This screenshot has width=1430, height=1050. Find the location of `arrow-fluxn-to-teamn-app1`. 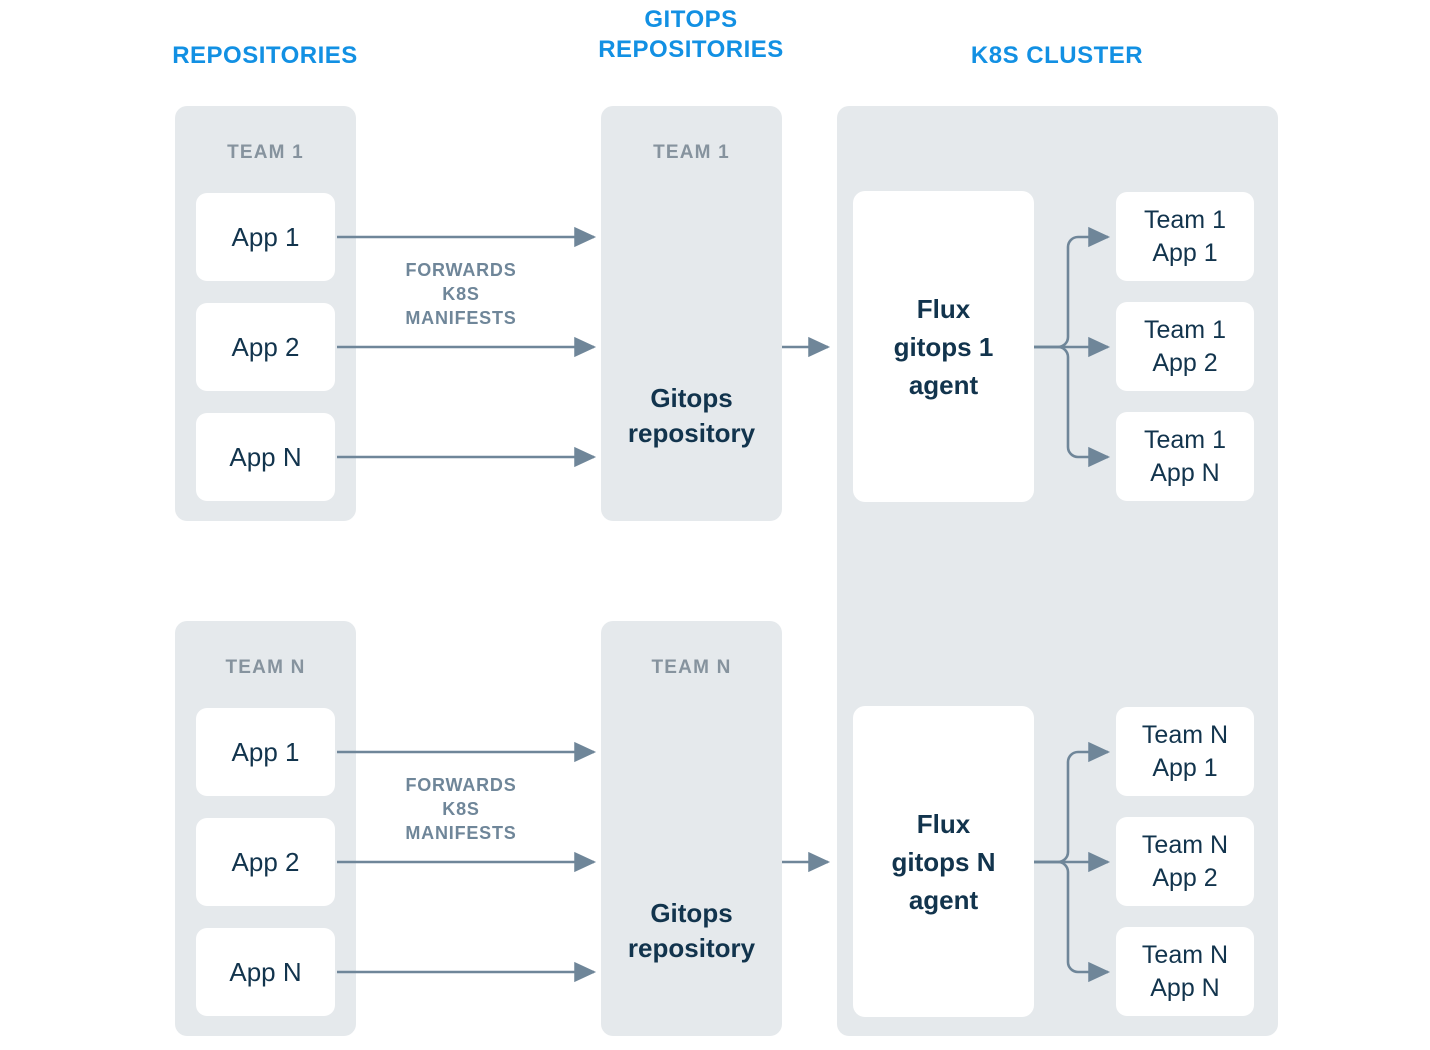

arrow-fluxn-to-teamn-app1 is located at coordinates (1072, 802).